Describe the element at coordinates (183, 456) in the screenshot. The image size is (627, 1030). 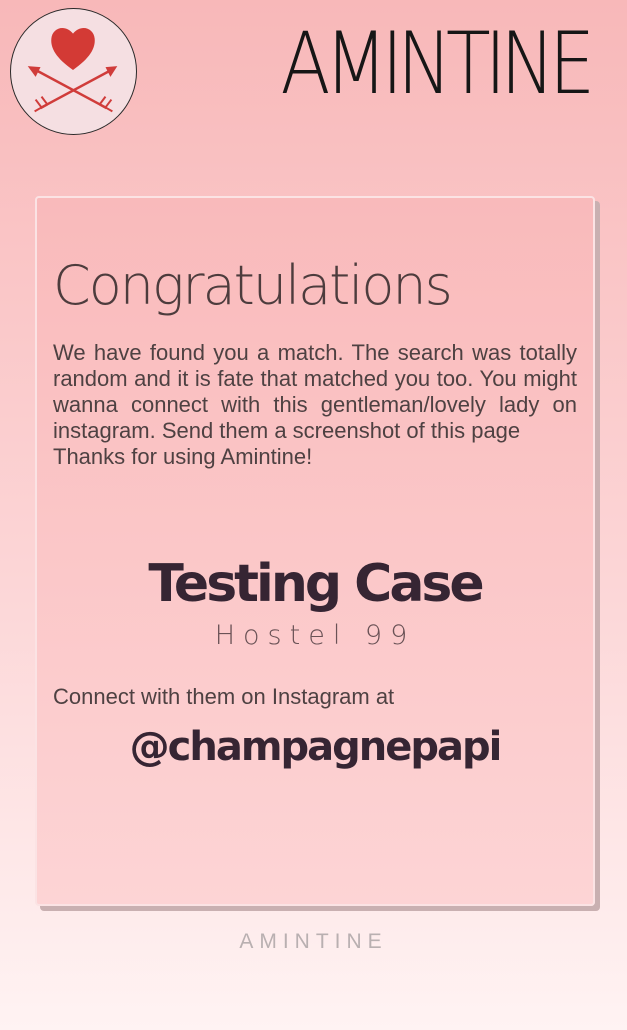
I see `thanks-text: Thanks for using Amintine!` at that location.